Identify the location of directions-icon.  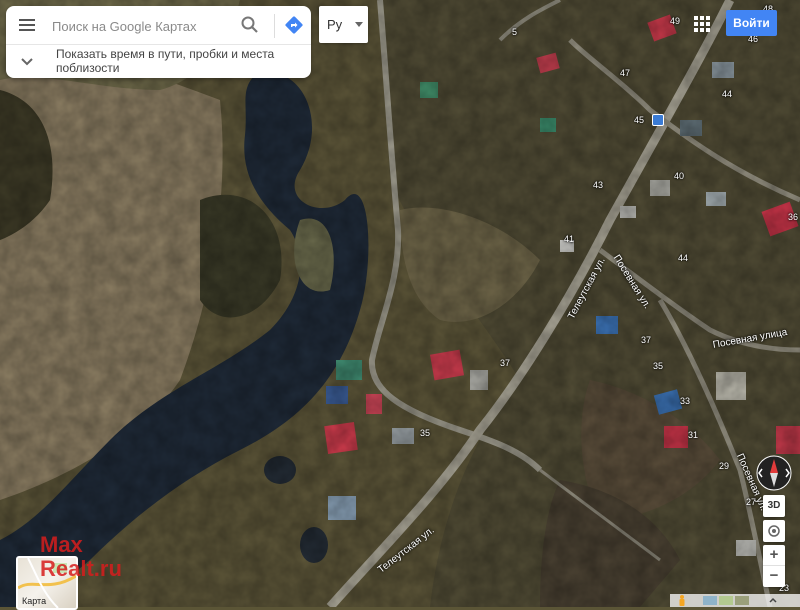
(294, 25).